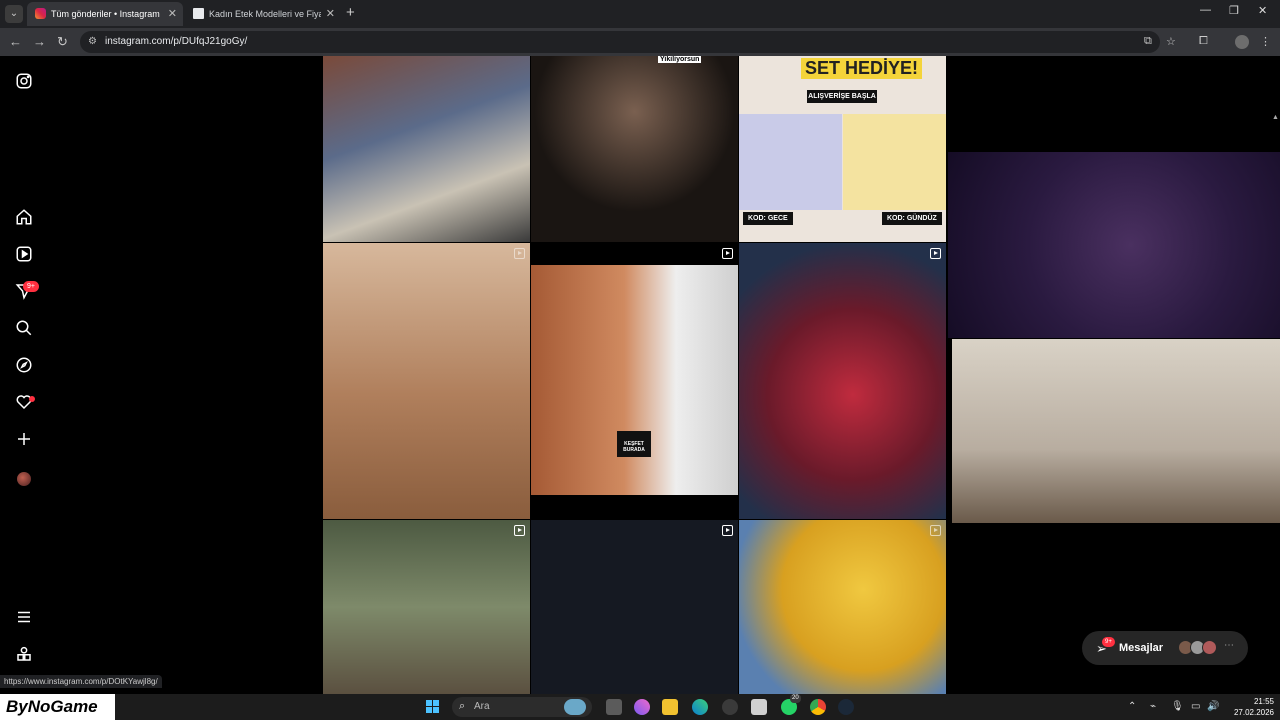 The image size is (1280, 720). I want to click on url-text: instagram.com/p/DUfqJ21goGy/, so click(176, 41).